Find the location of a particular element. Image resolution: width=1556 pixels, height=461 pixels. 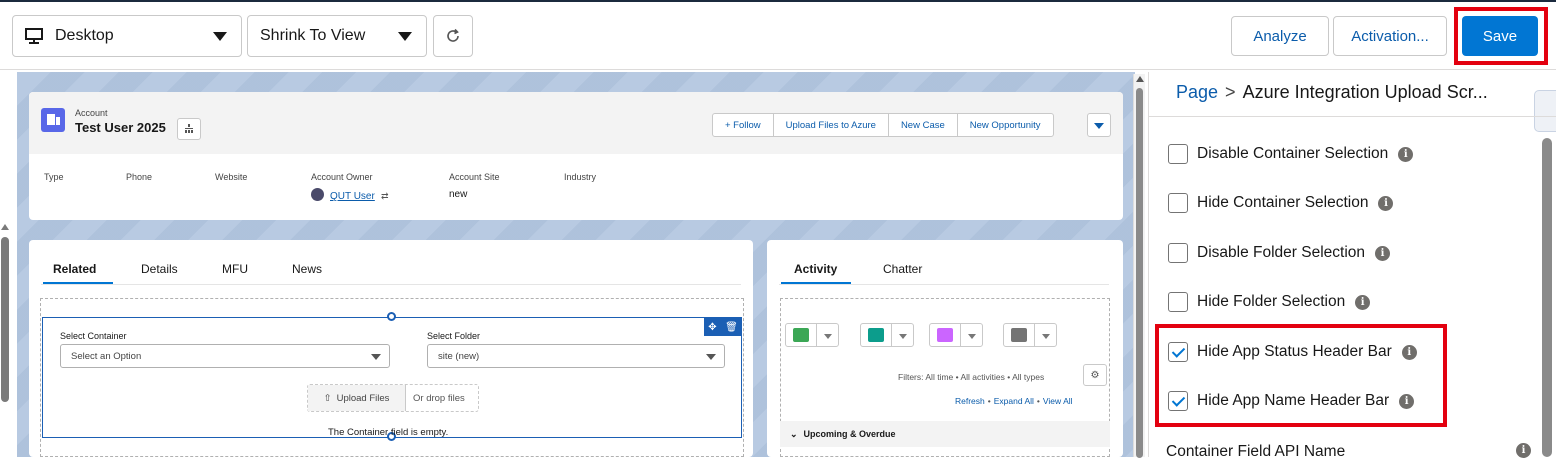

tab-details: Details is located at coordinates (159, 269).